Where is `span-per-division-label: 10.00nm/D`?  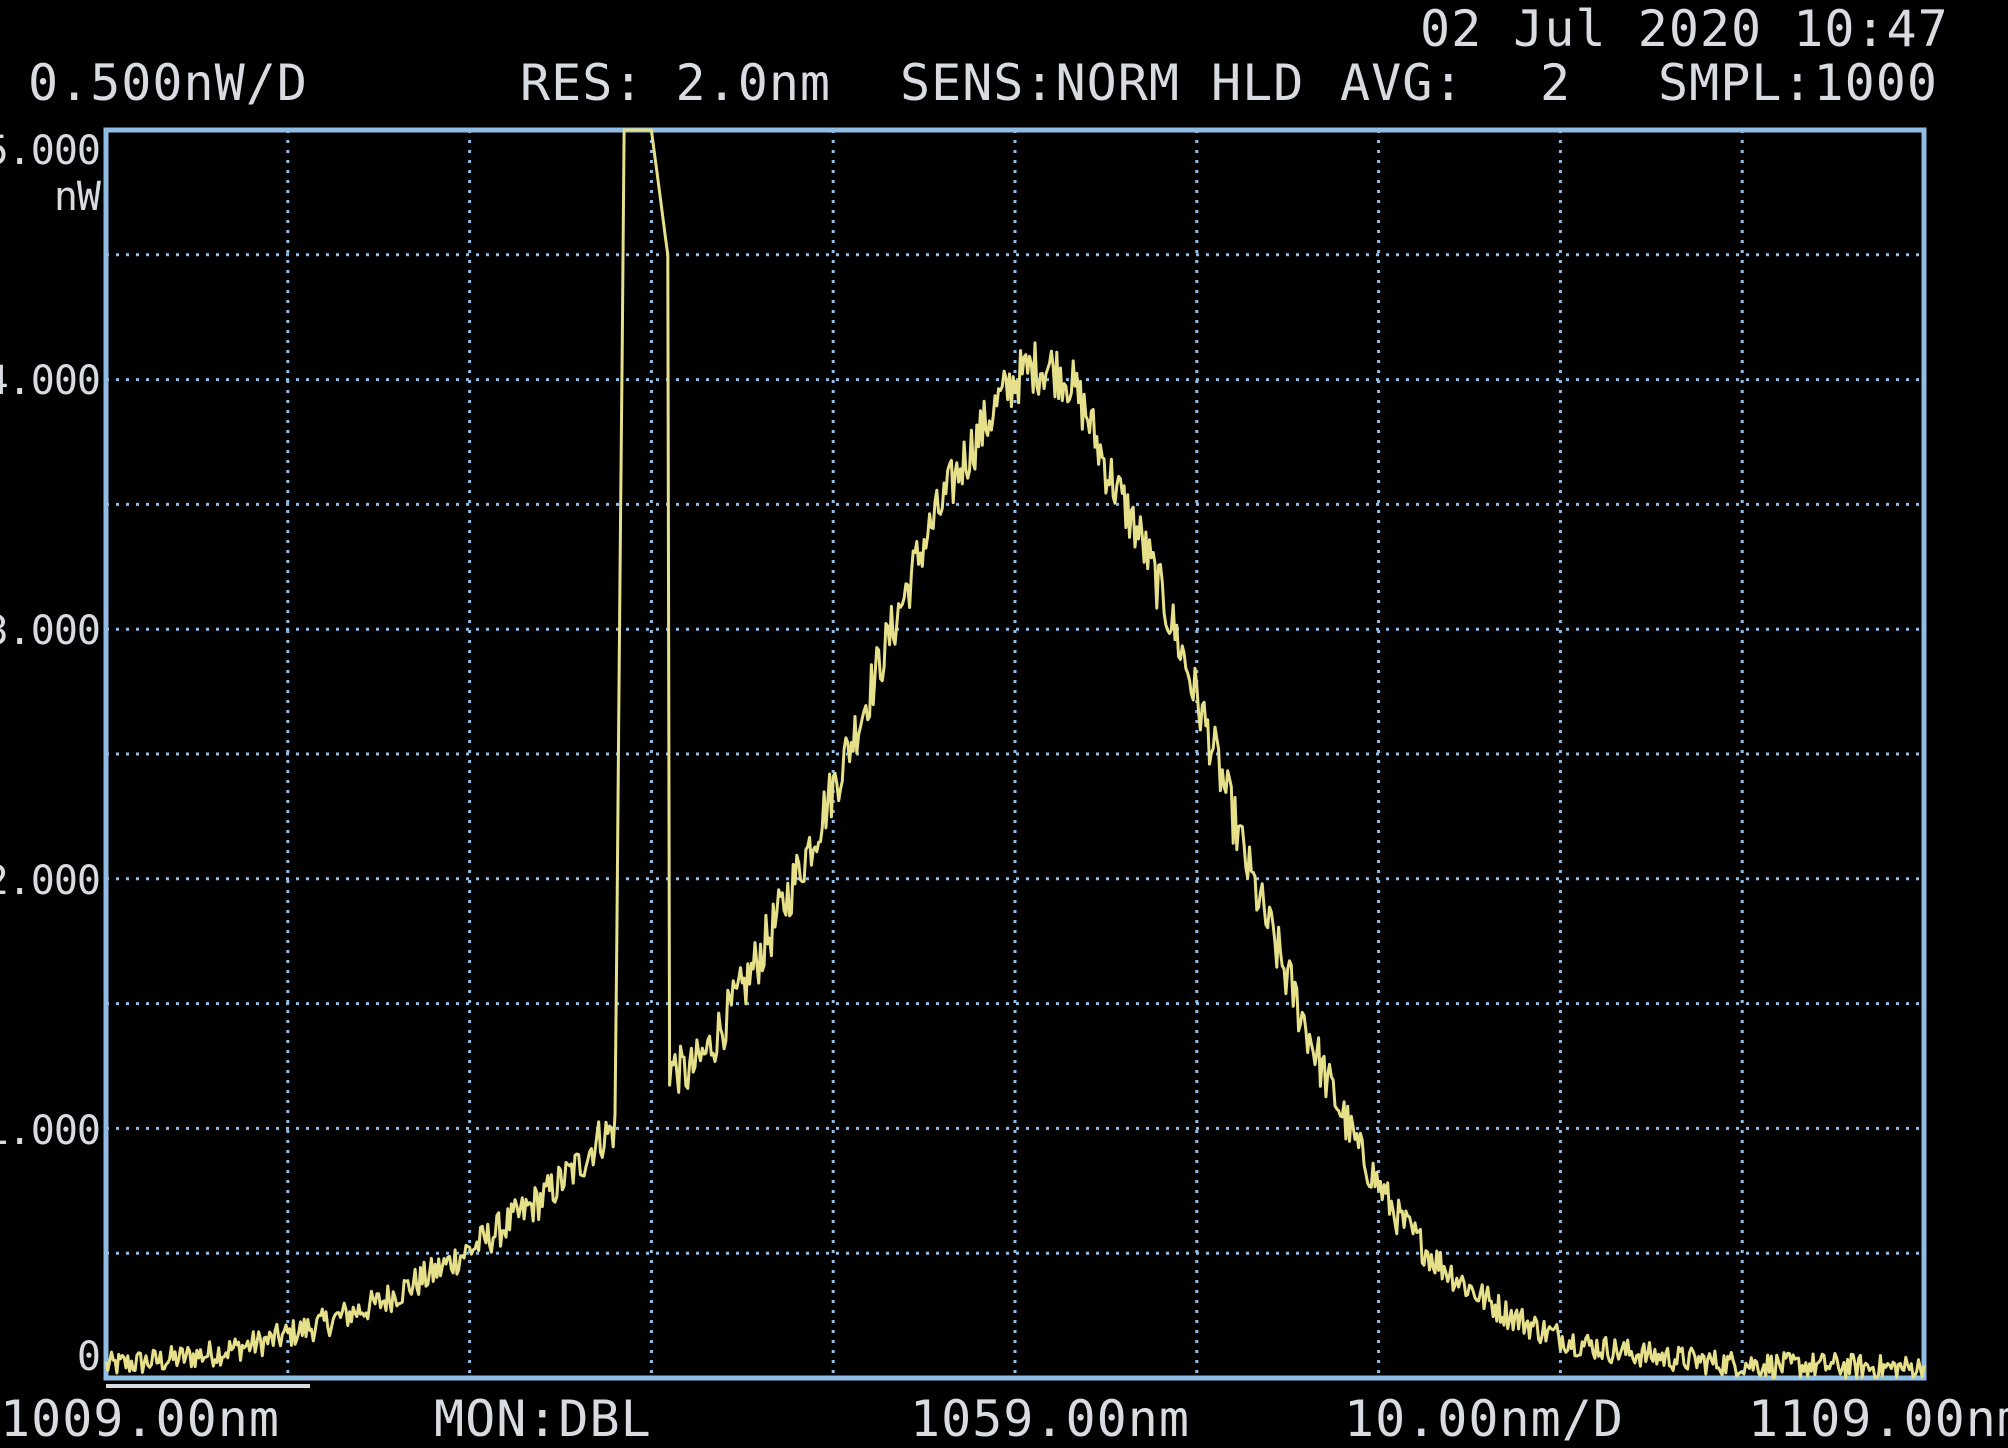
span-per-division-label: 10.00nm/D is located at coordinates (1484, 1419).